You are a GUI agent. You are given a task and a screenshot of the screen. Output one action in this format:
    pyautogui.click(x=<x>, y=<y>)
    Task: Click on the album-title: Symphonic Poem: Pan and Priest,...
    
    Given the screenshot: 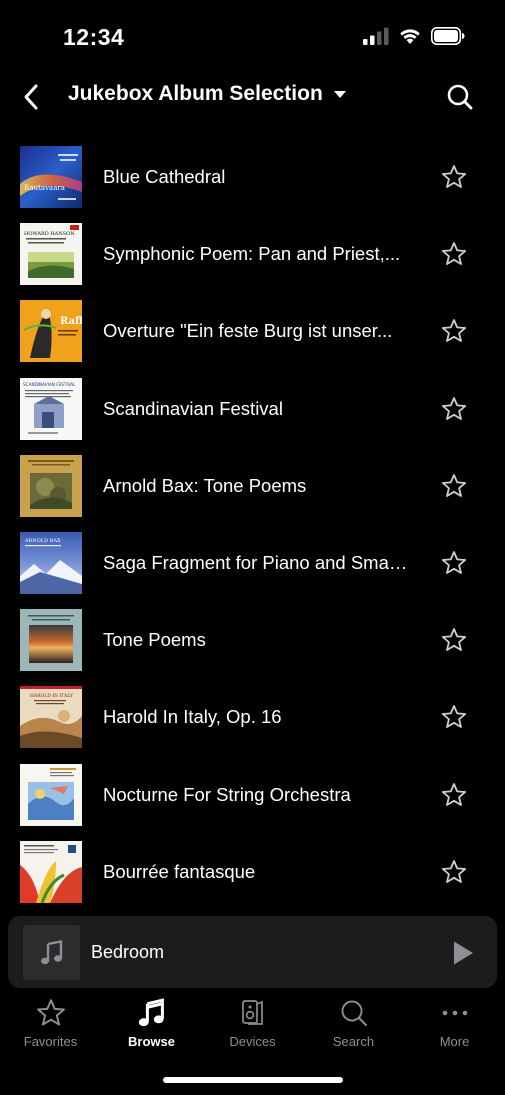 What is the action you would take?
    pyautogui.click(x=252, y=254)
    